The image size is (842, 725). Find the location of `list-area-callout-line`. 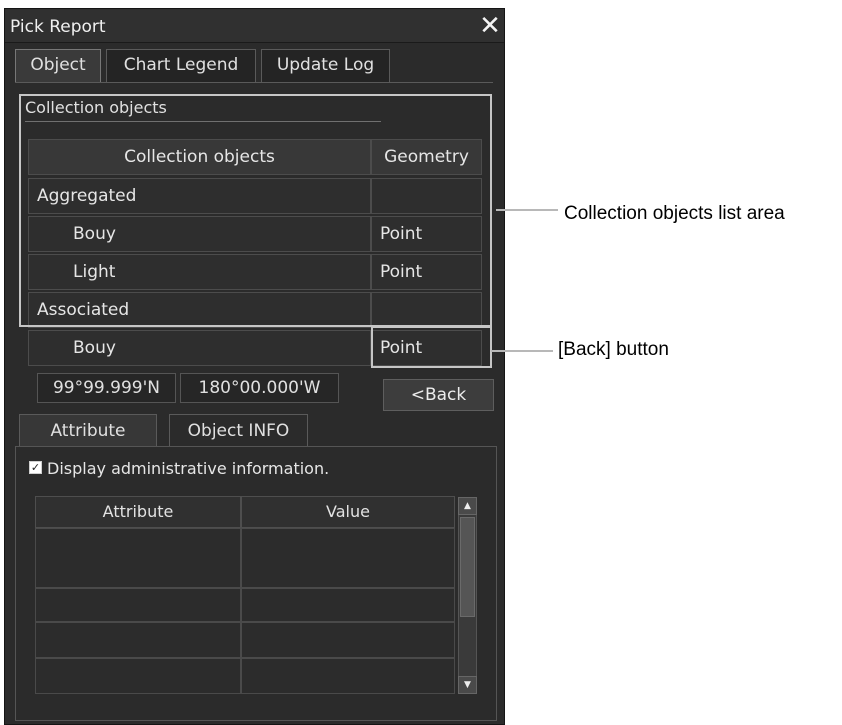

list-area-callout-line is located at coordinates (527, 210).